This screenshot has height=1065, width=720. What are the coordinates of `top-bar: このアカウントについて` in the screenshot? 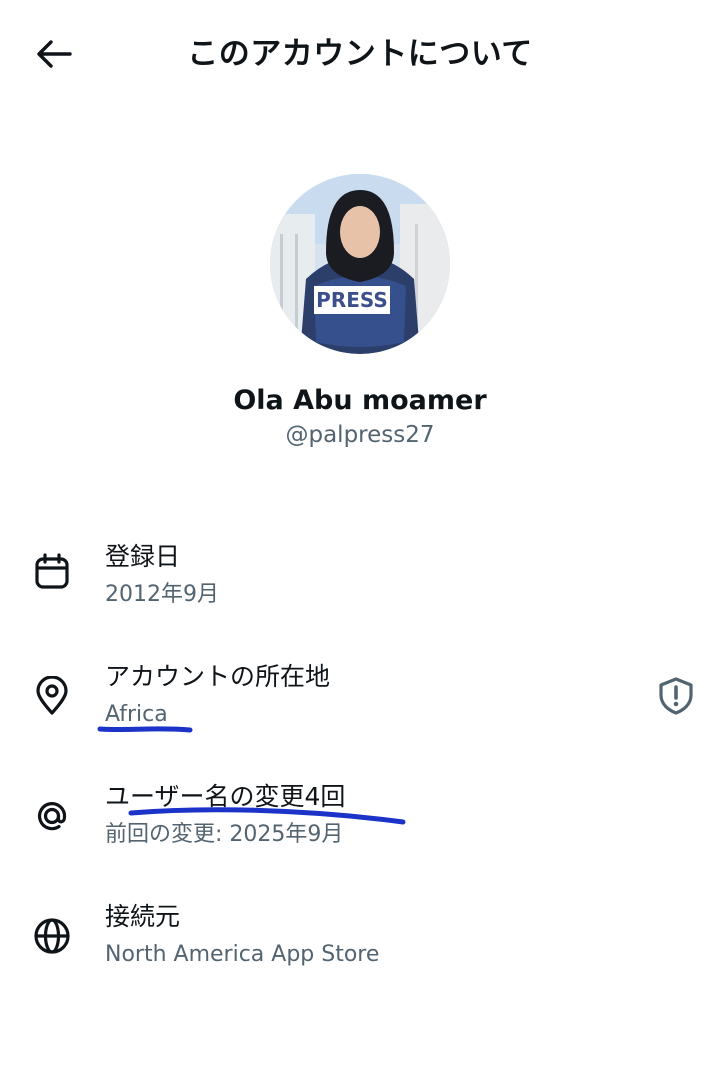 It's located at (360, 54).